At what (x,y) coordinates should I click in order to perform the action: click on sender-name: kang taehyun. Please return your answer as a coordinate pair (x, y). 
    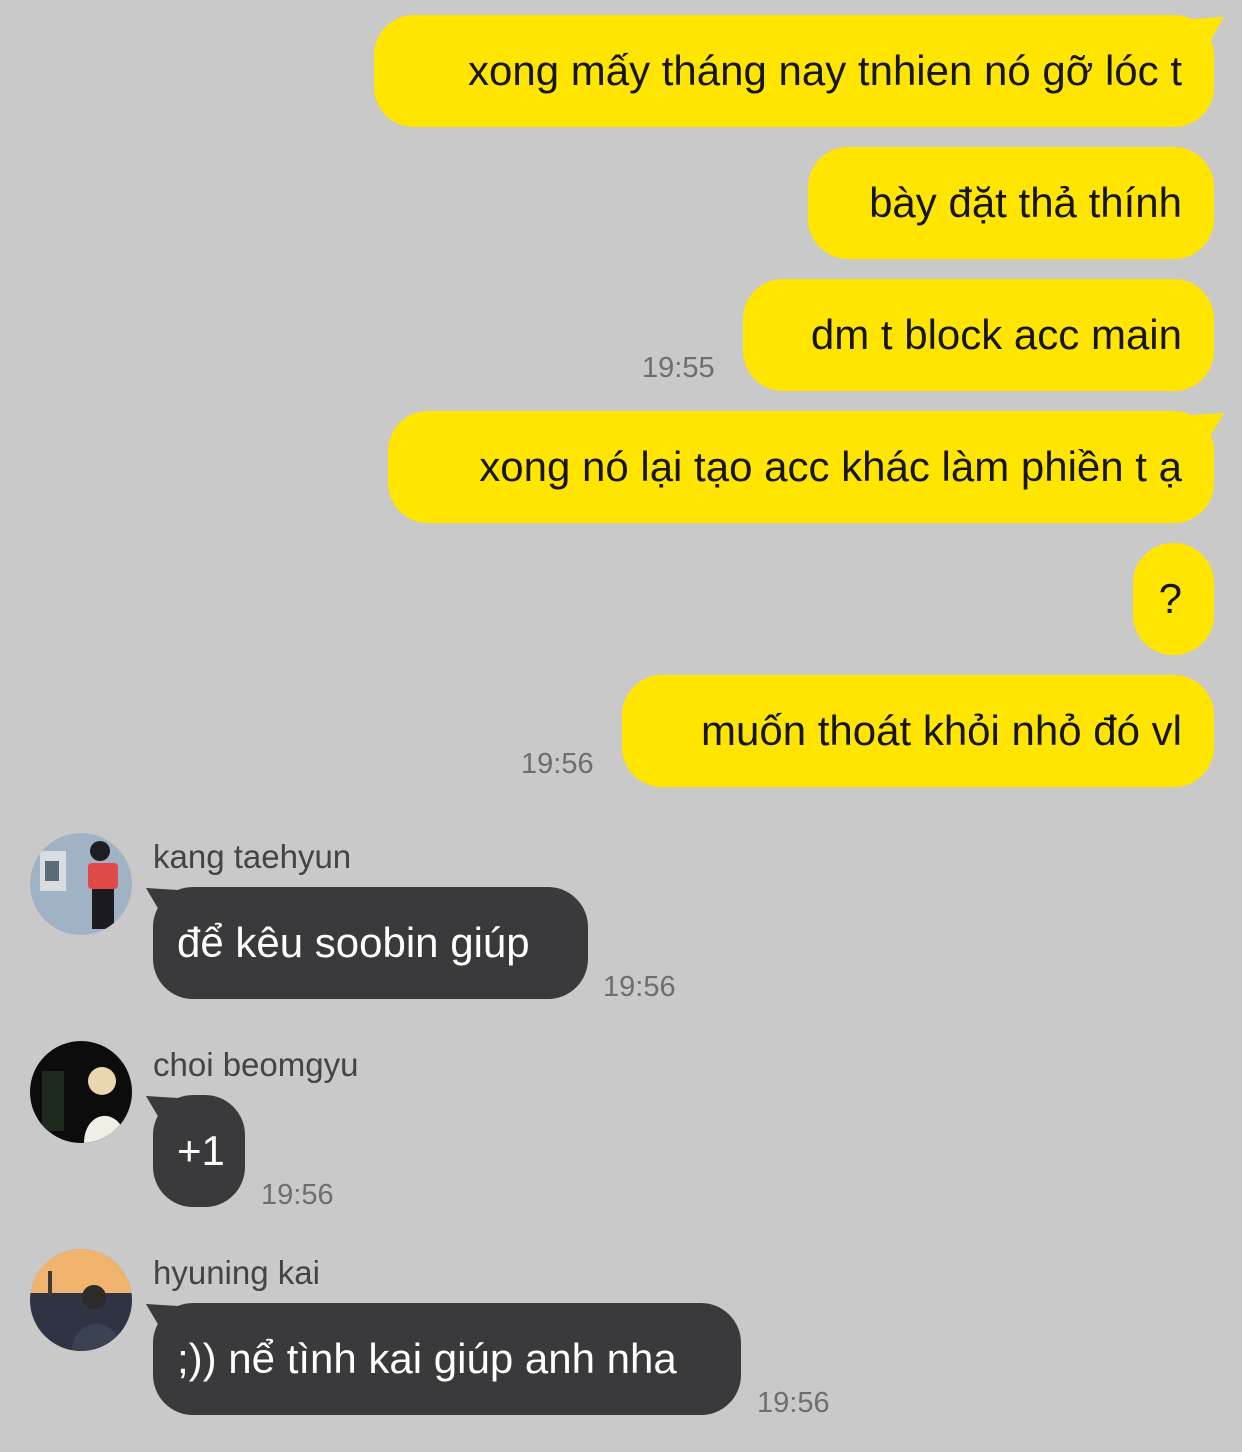
    Looking at the image, I should click on (252, 856).